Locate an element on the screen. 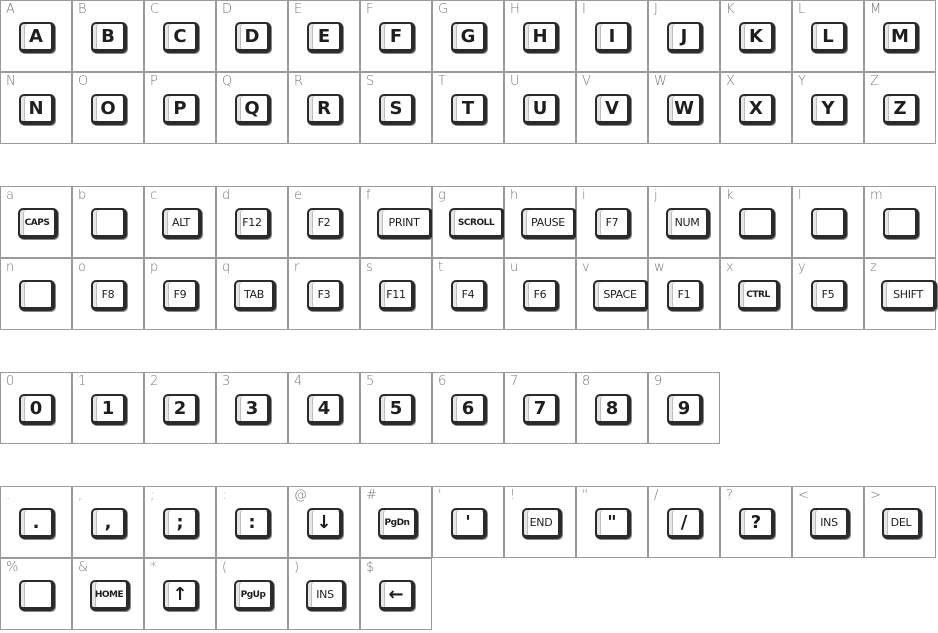 The image size is (938, 633). keycap-glyph: 3 is located at coordinates (253, 409).